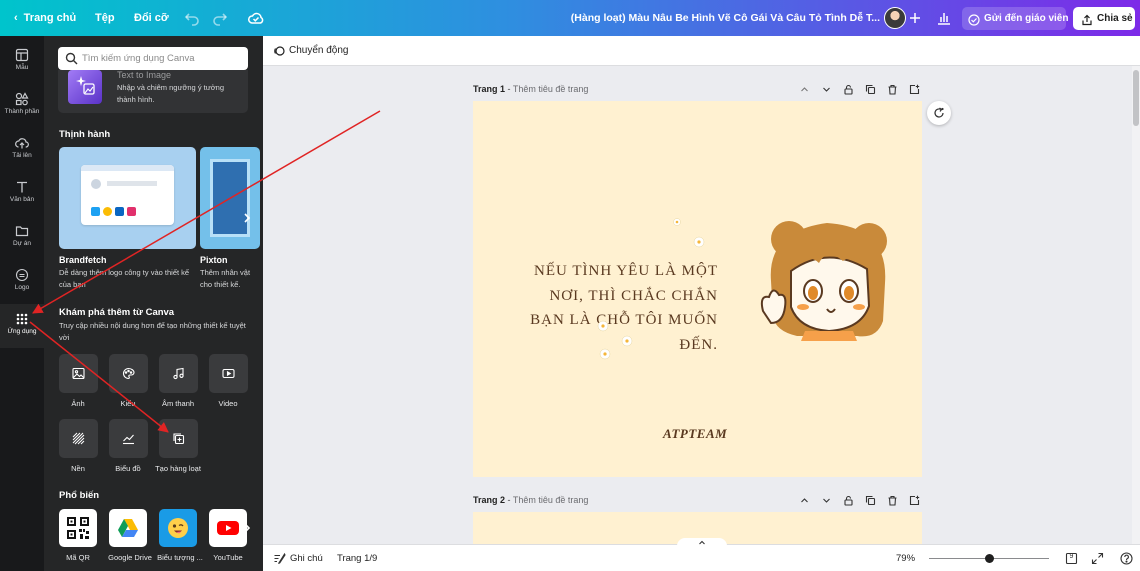  Describe the element at coordinates (1104, 18) in the screenshot. I see `share-button: Chia sẻ` at that location.